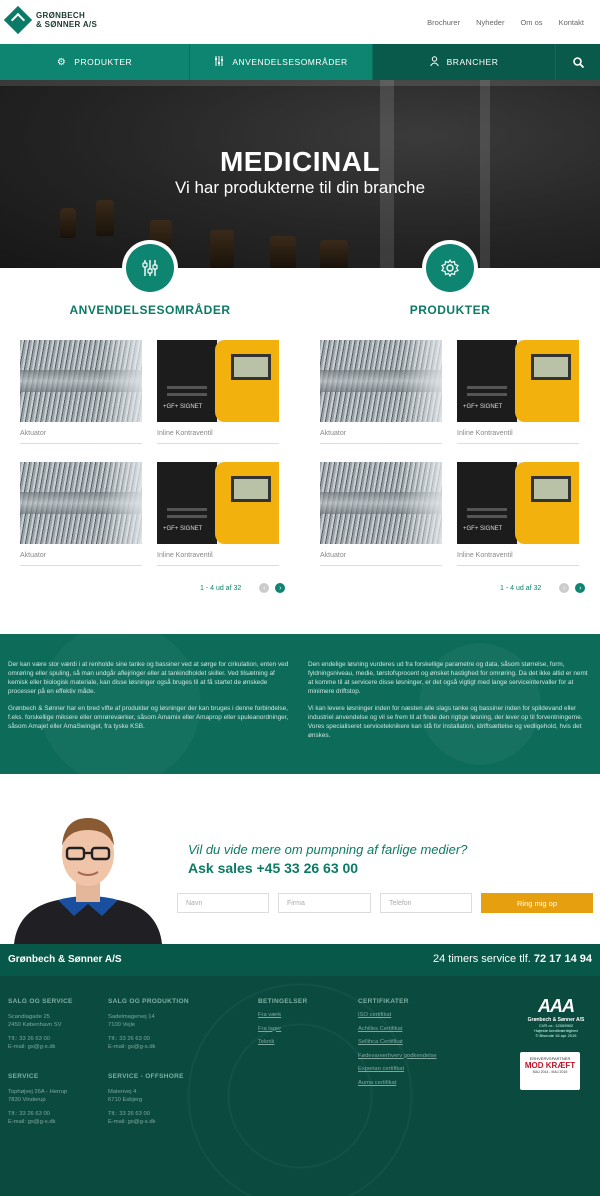  I want to click on footer-link: Fra lager, so click(298, 1030).